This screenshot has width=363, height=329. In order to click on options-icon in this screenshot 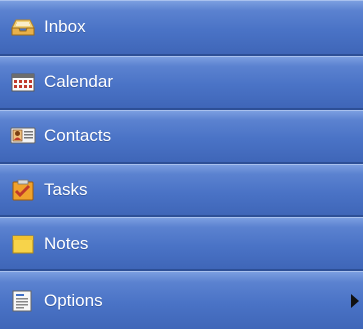, I will do `click(25, 301)`.